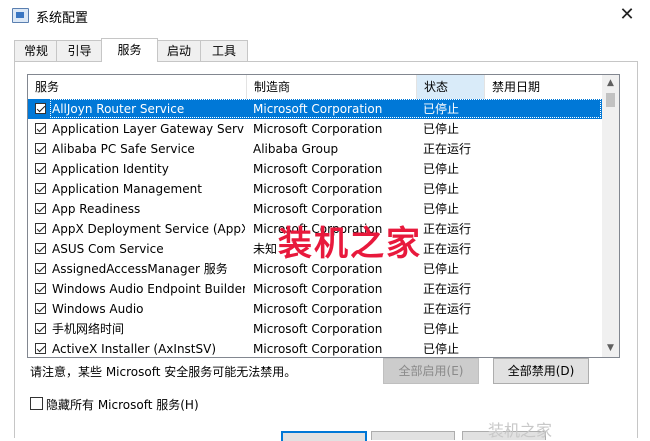  Describe the element at coordinates (137, 87) in the screenshot. I see `column-header-service: 服务` at that location.